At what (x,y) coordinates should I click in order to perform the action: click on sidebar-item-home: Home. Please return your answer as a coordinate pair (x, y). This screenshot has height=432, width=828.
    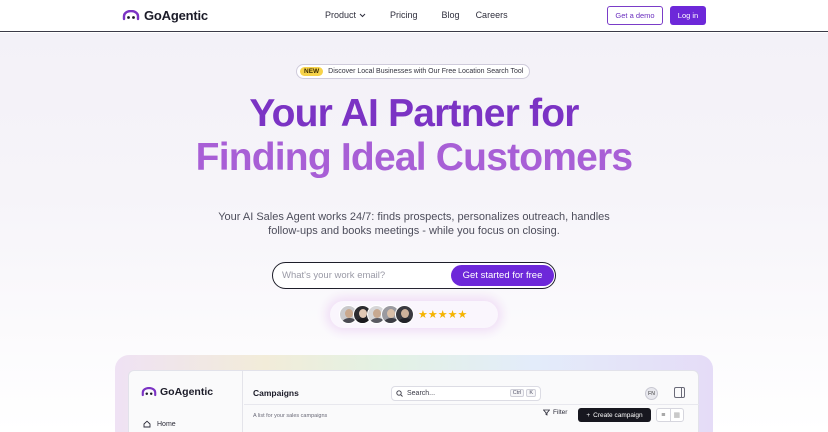
    Looking at the image, I should click on (159, 424).